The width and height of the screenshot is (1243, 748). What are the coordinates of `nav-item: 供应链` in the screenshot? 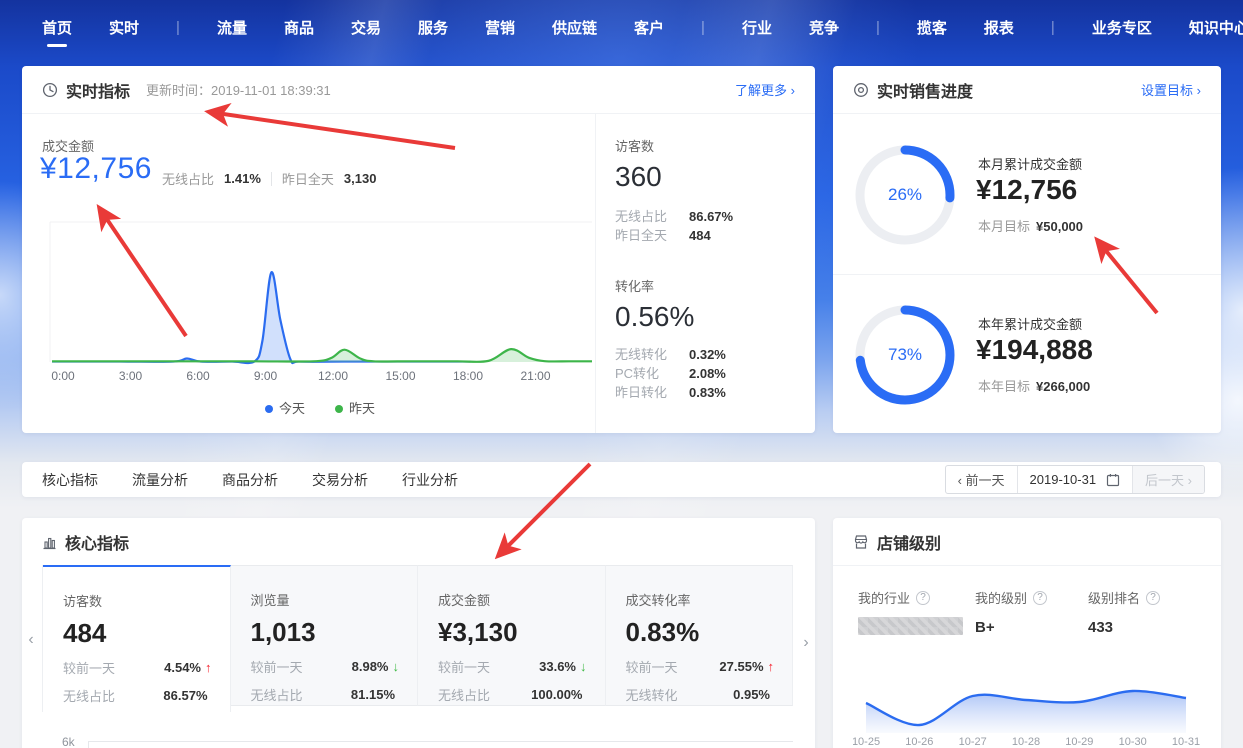 It's located at (574, 27).